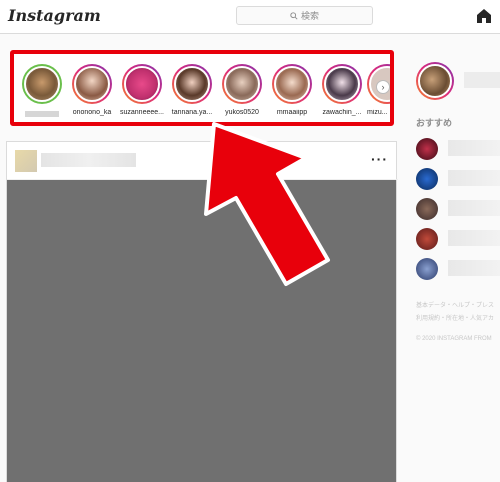 The image size is (500, 482). I want to click on search-icon, so click(294, 15).